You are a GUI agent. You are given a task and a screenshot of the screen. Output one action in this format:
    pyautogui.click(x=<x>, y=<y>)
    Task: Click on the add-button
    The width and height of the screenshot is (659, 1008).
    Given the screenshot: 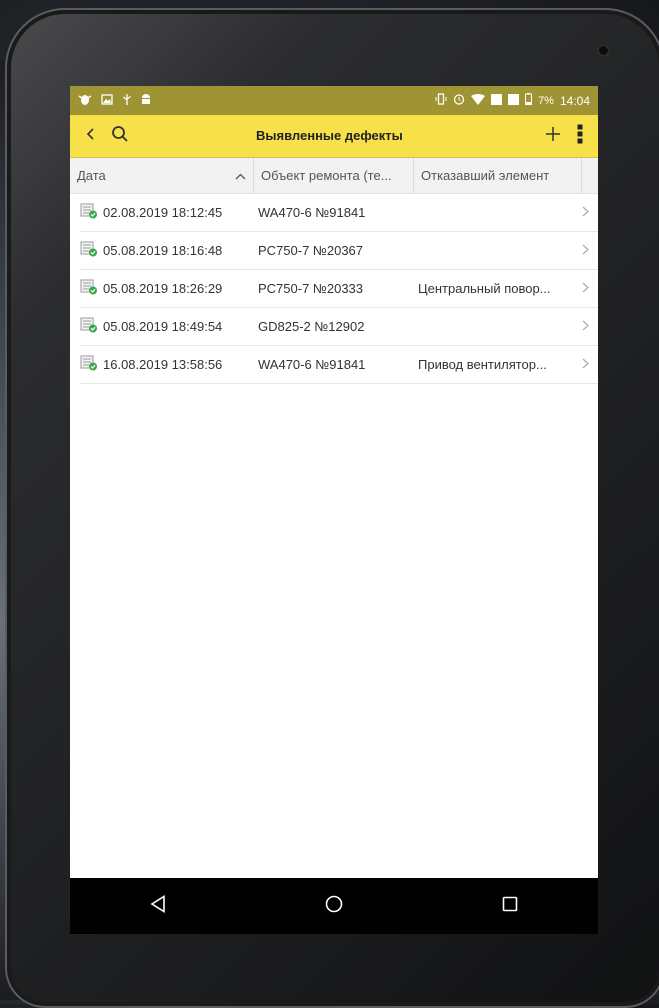 What is the action you would take?
    pyautogui.click(x=553, y=136)
    